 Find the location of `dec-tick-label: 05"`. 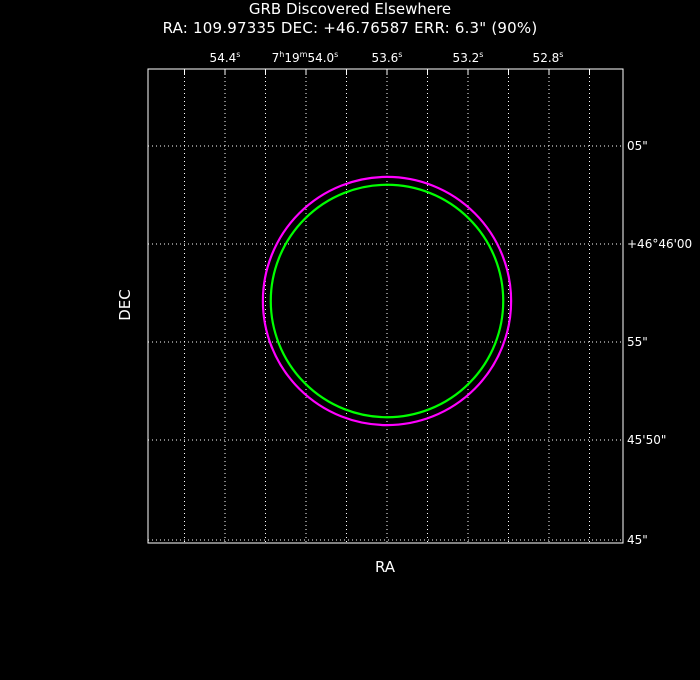

dec-tick-label: 05" is located at coordinates (637, 146).